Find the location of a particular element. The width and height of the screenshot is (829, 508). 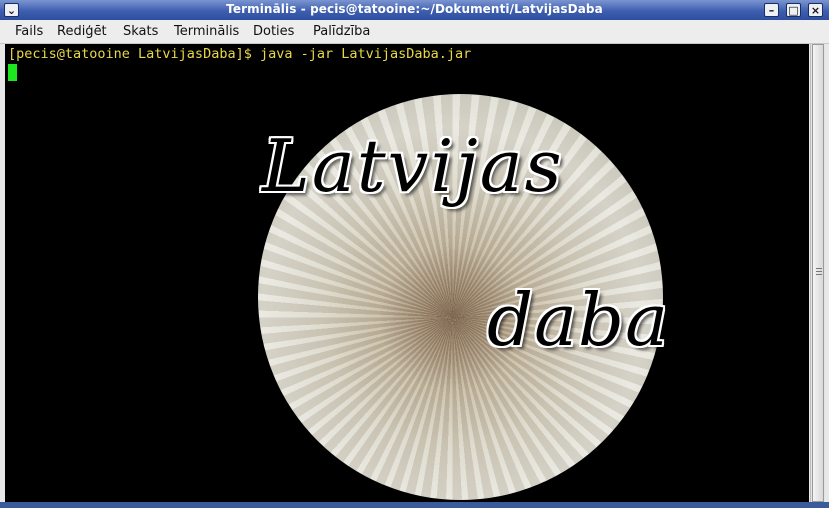

menu-rediget: Rediģēt is located at coordinates (82, 31).